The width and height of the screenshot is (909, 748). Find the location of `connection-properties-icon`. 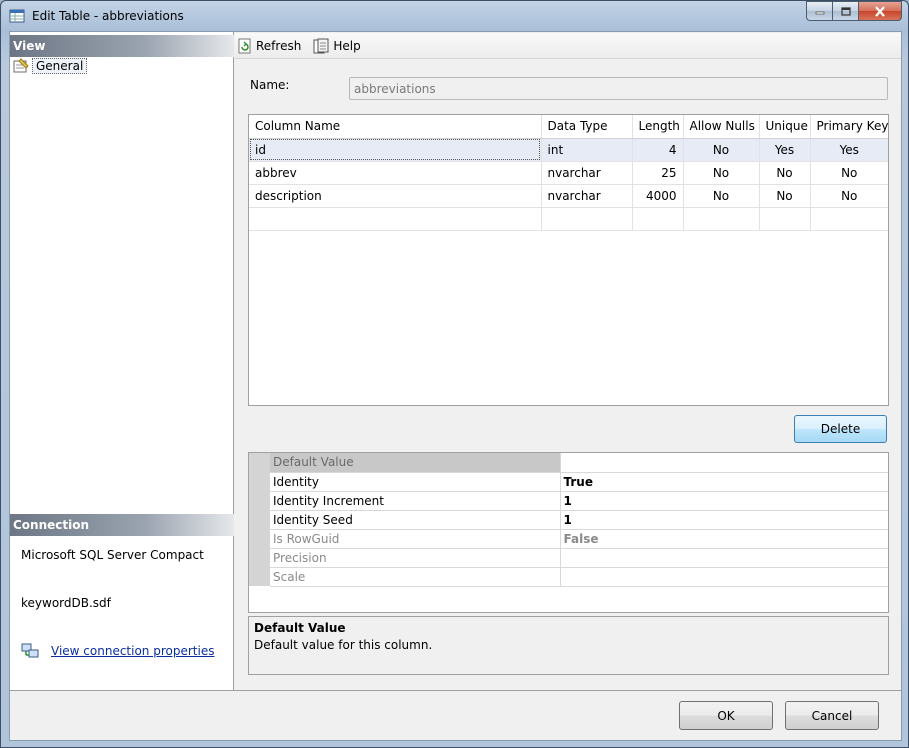

connection-properties-icon is located at coordinates (30, 650).